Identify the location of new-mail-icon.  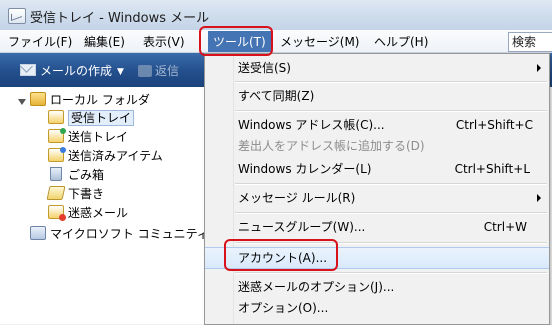
(28, 70).